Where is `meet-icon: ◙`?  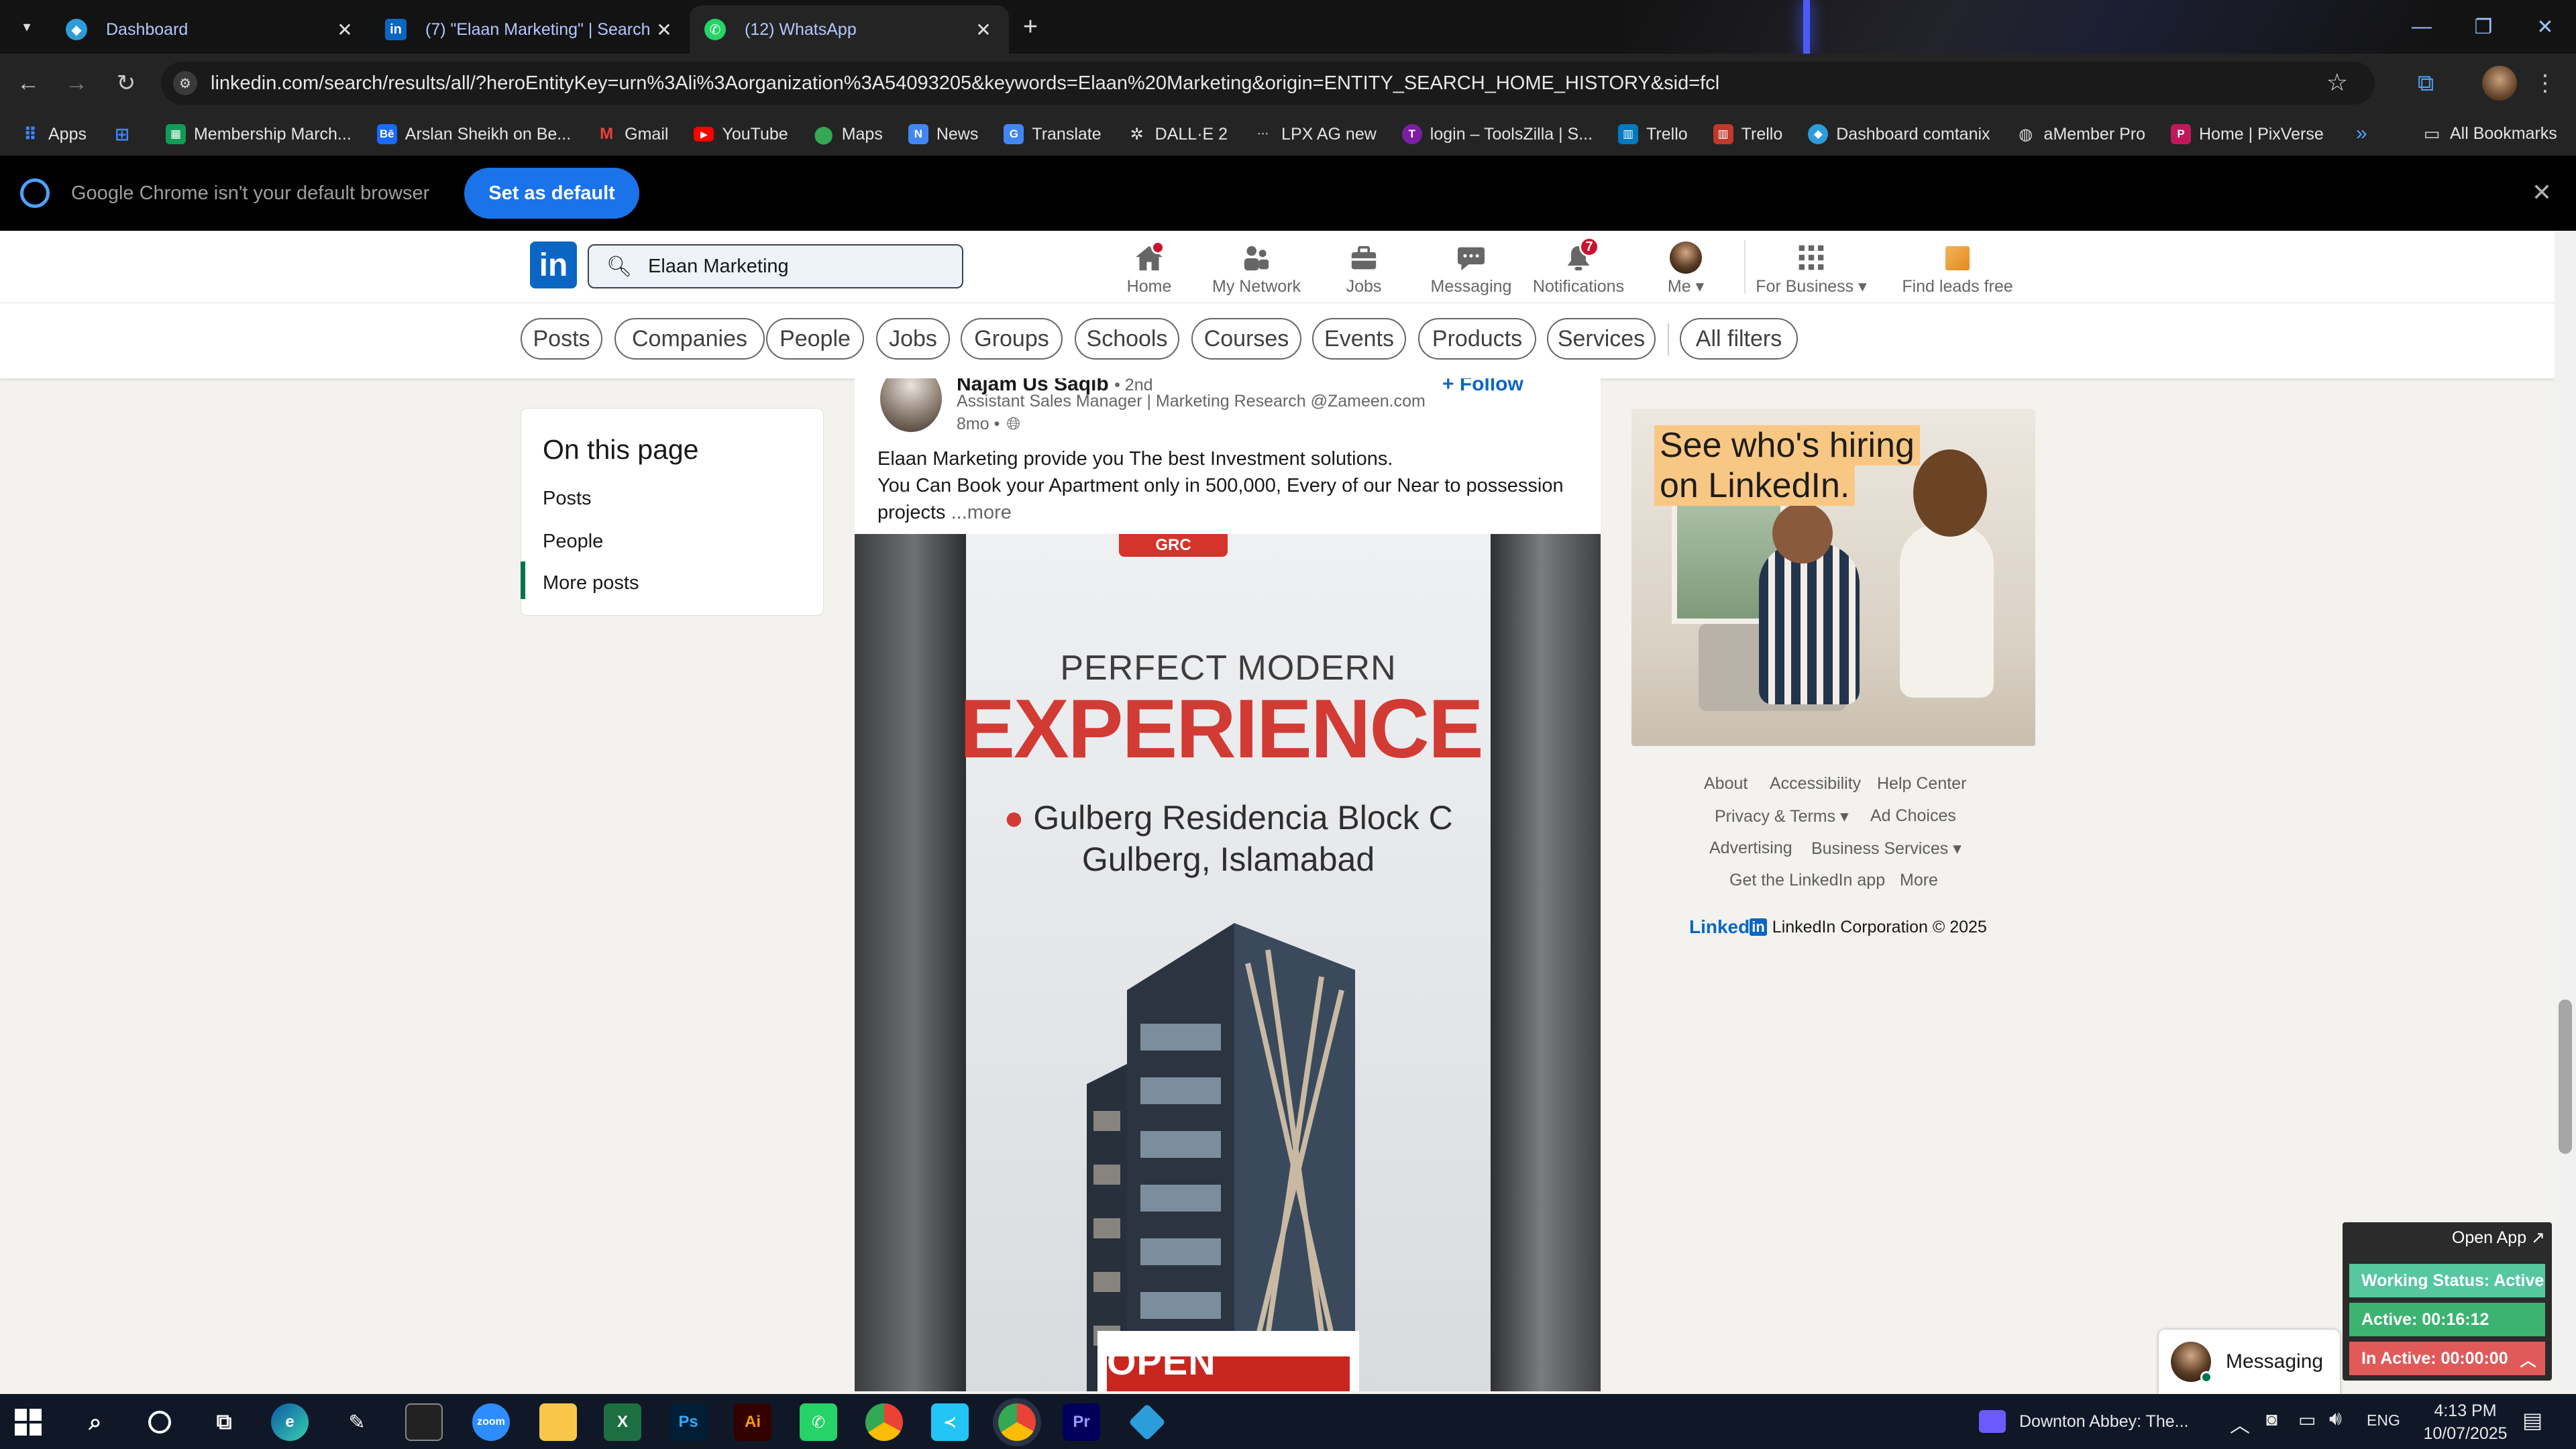 meet-icon: ◙ is located at coordinates (2271, 1419).